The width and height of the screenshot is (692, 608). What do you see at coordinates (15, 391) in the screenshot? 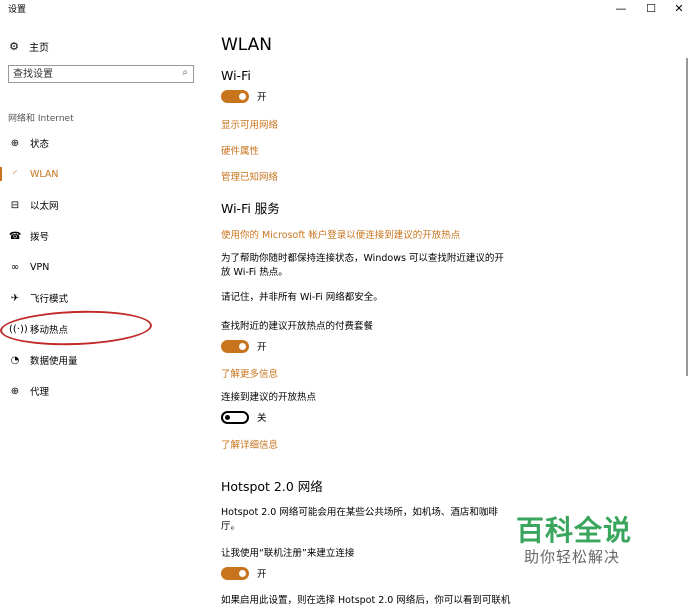
I see `globe-proxy-icon: ⊕` at bounding box center [15, 391].